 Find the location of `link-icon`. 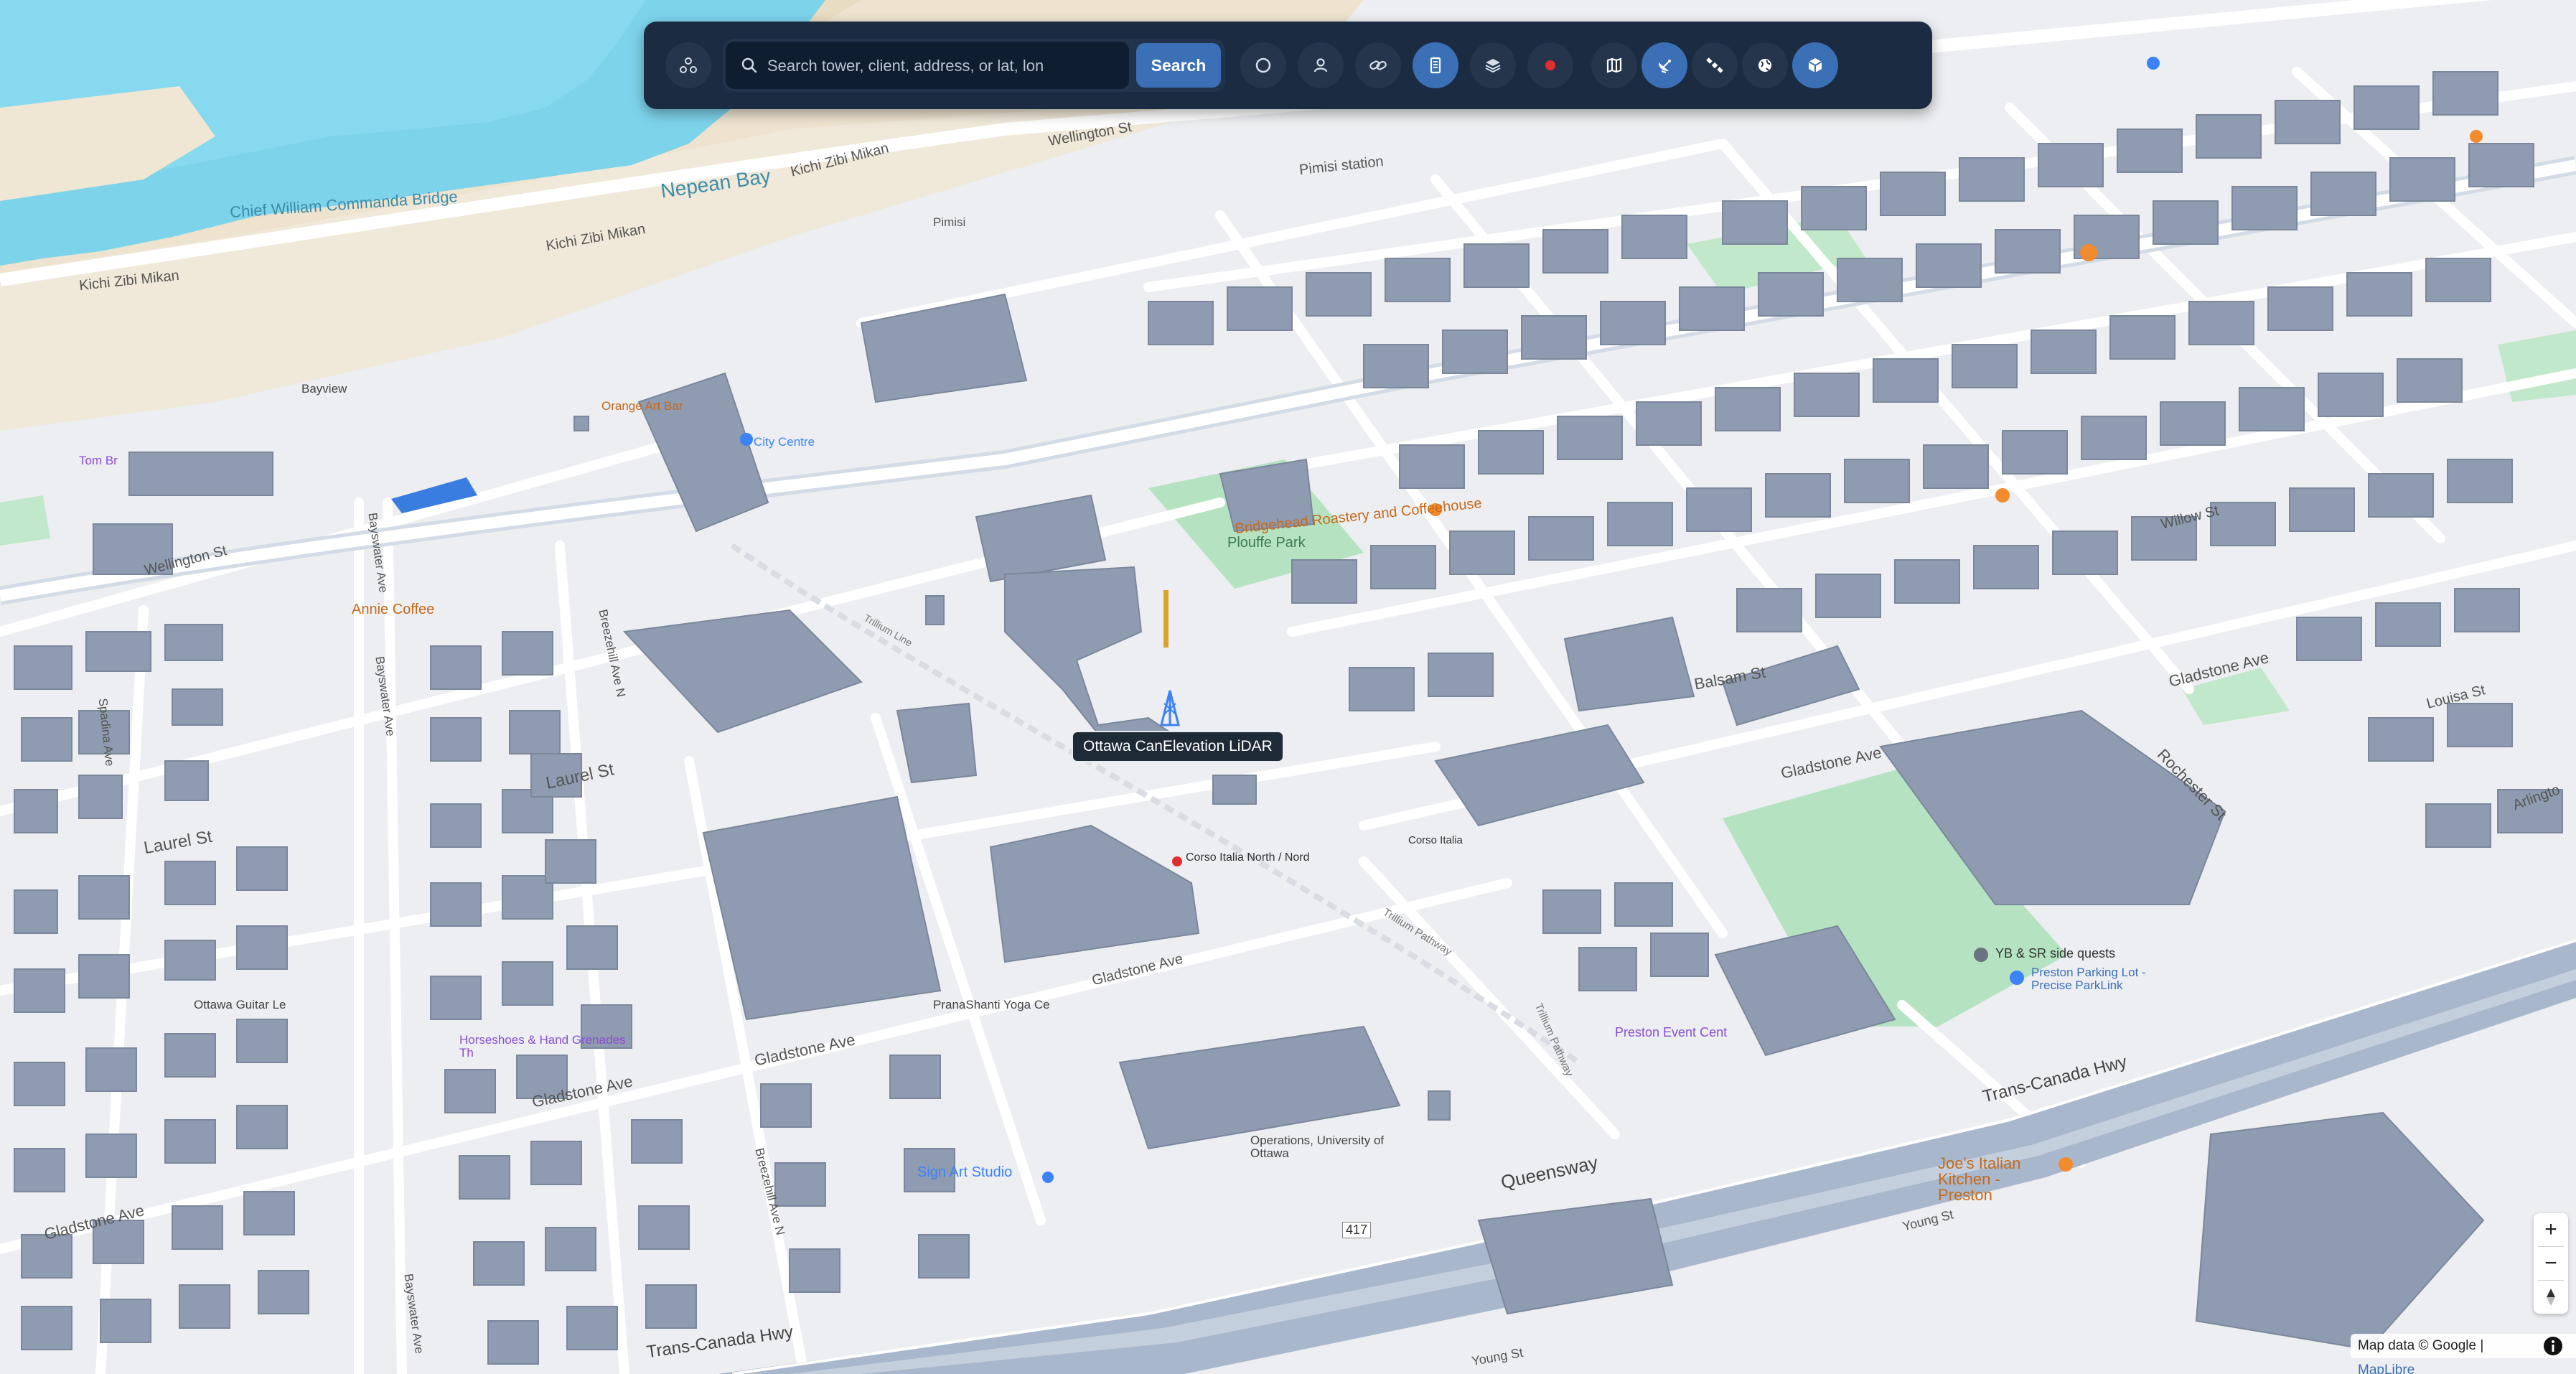

link-icon is located at coordinates (1378, 65).